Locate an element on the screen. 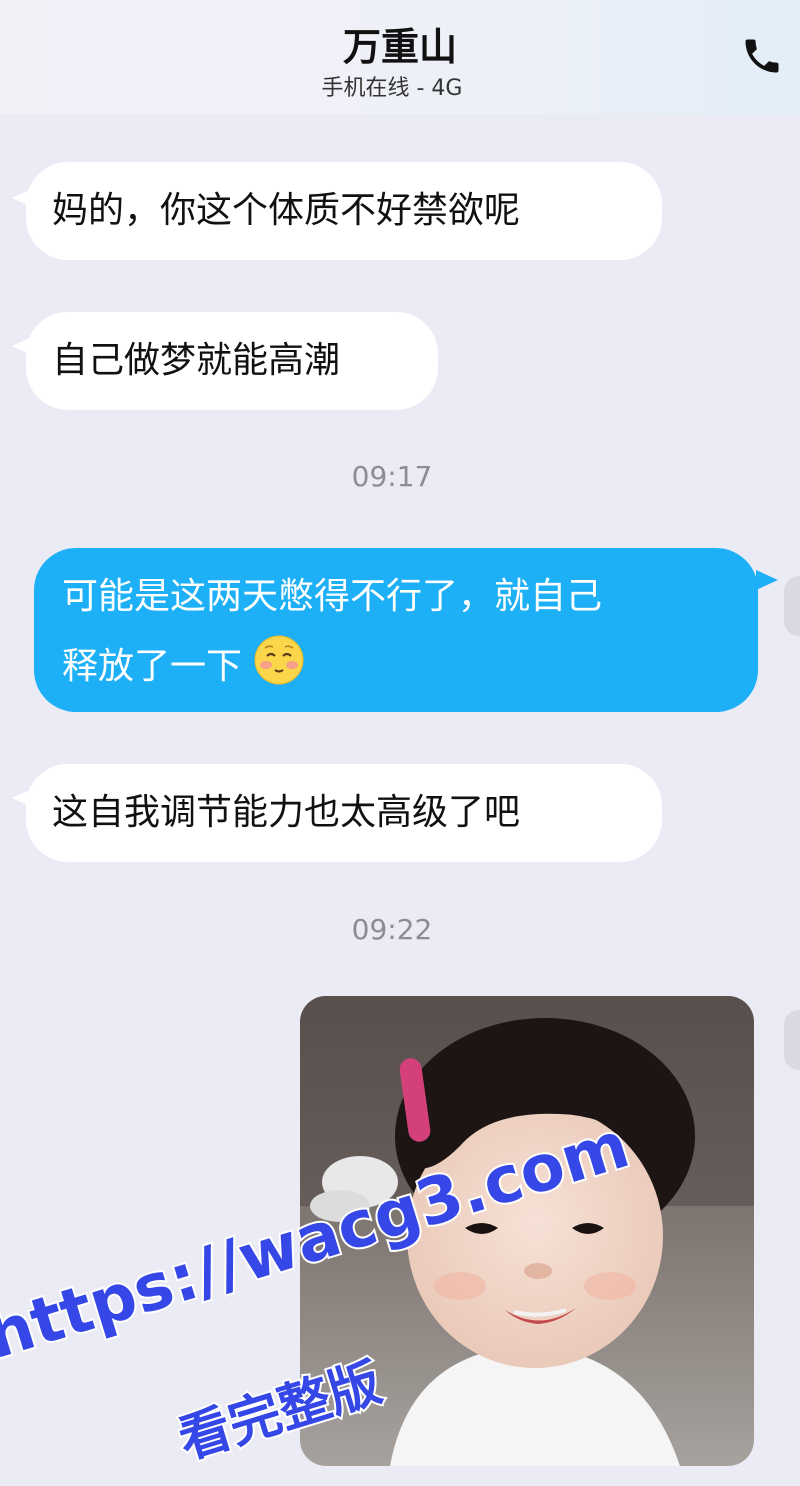 The width and height of the screenshot is (800, 1486). timestamp: 09:22 is located at coordinates (392, 929).